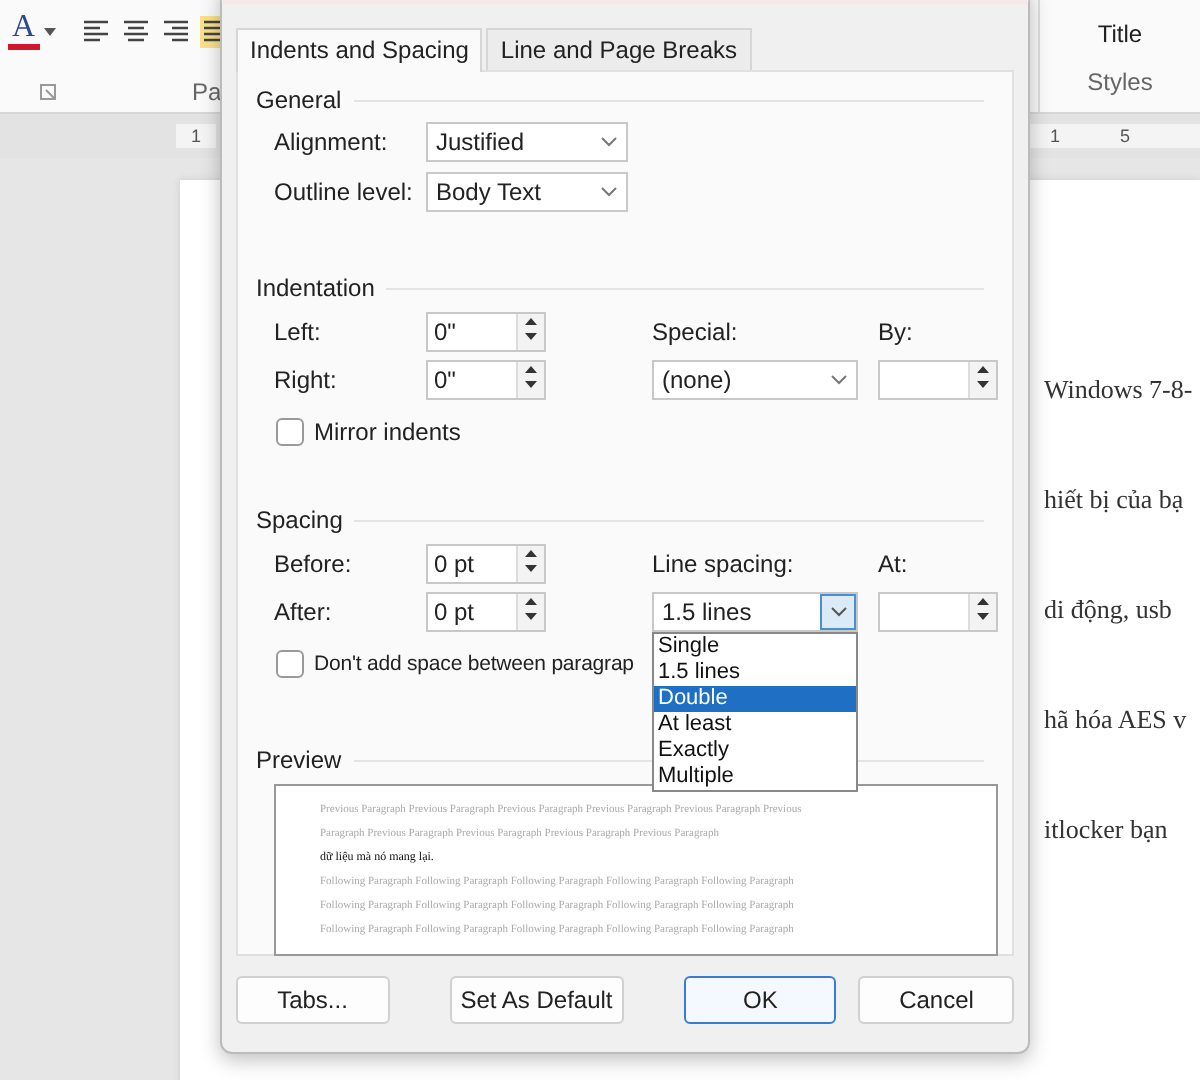  Describe the element at coordinates (527, 141) in the screenshot. I see `dropdown: Justified` at that location.